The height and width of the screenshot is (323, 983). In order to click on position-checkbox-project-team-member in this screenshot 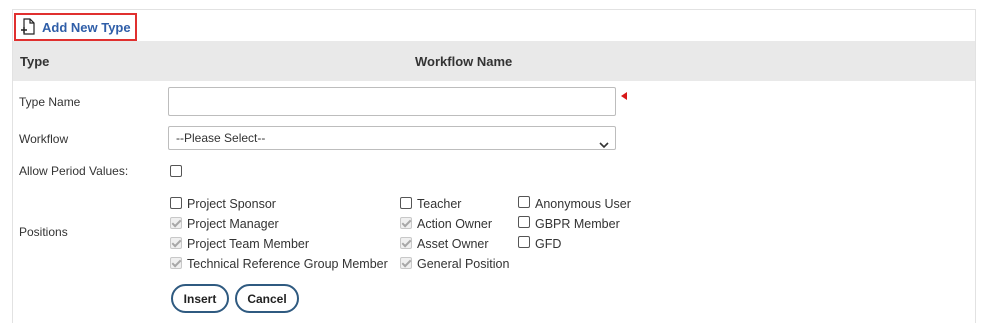, I will do `click(176, 243)`.